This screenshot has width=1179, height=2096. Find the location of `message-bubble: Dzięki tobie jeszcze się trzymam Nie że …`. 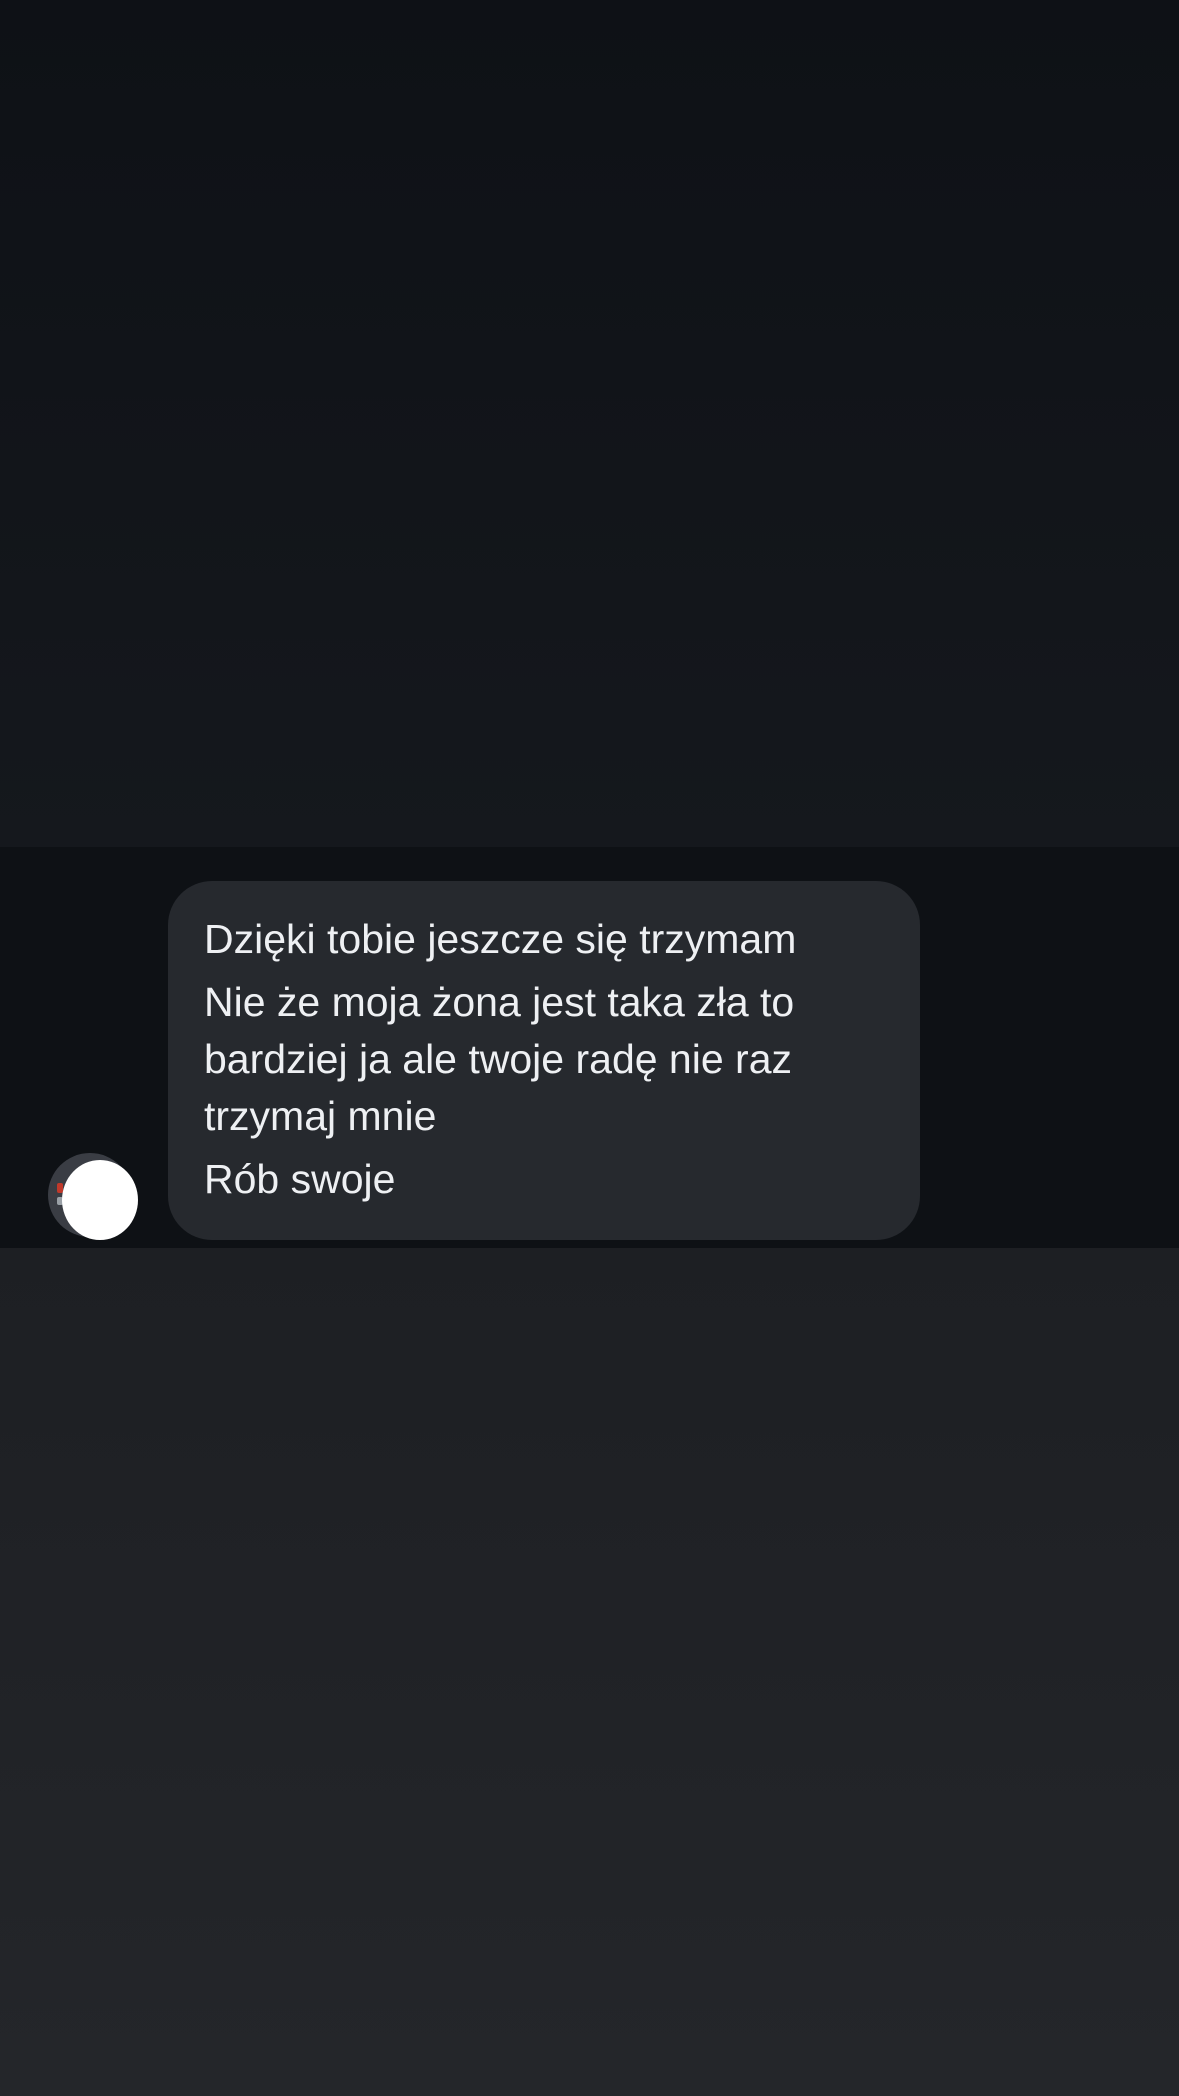

message-bubble: Dzięki tobie jeszcze się trzymam Nie że … is located at coordinates (544, 1060).